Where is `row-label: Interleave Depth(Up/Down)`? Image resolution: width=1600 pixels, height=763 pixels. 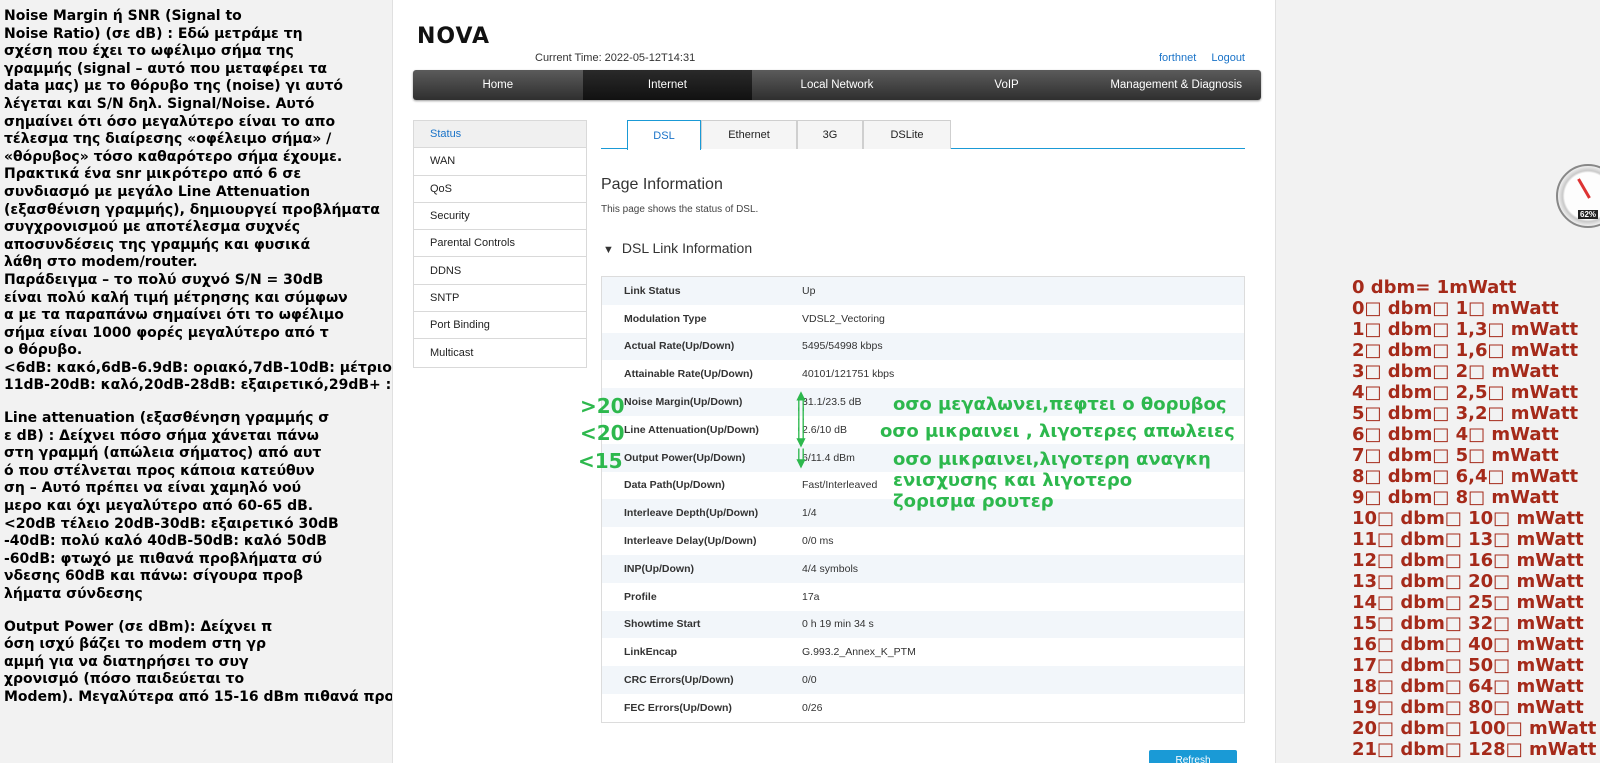 row-label: Interleave Depth(Up/Down) is located at coordinates (691, 513).